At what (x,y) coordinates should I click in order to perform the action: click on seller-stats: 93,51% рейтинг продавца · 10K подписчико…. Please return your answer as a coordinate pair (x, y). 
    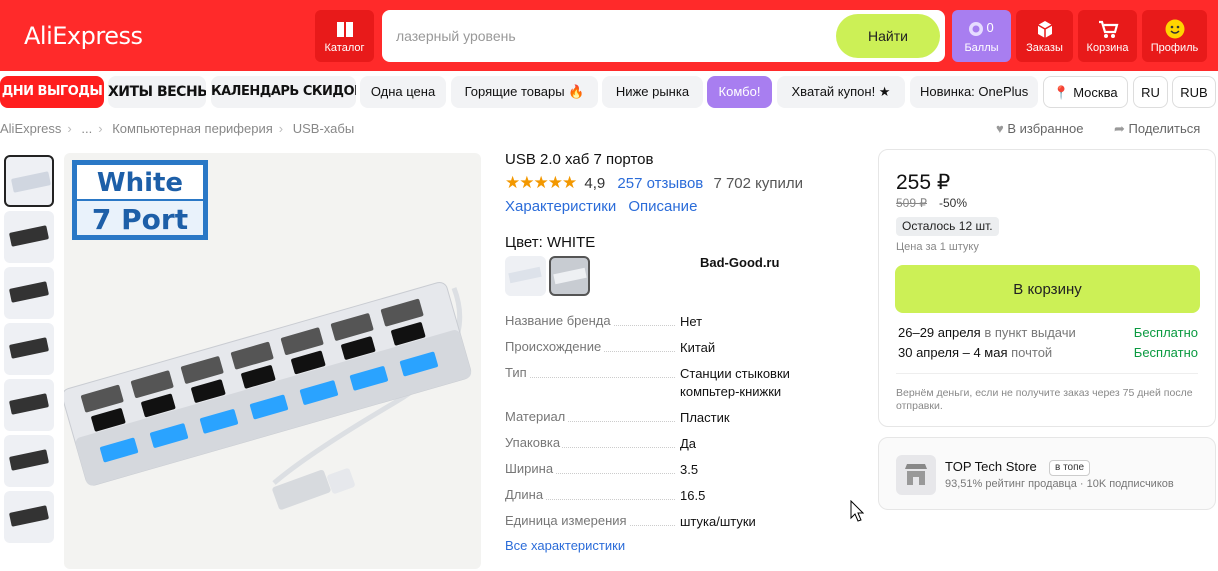
    Looking at the image, I should click on (1059, 484).